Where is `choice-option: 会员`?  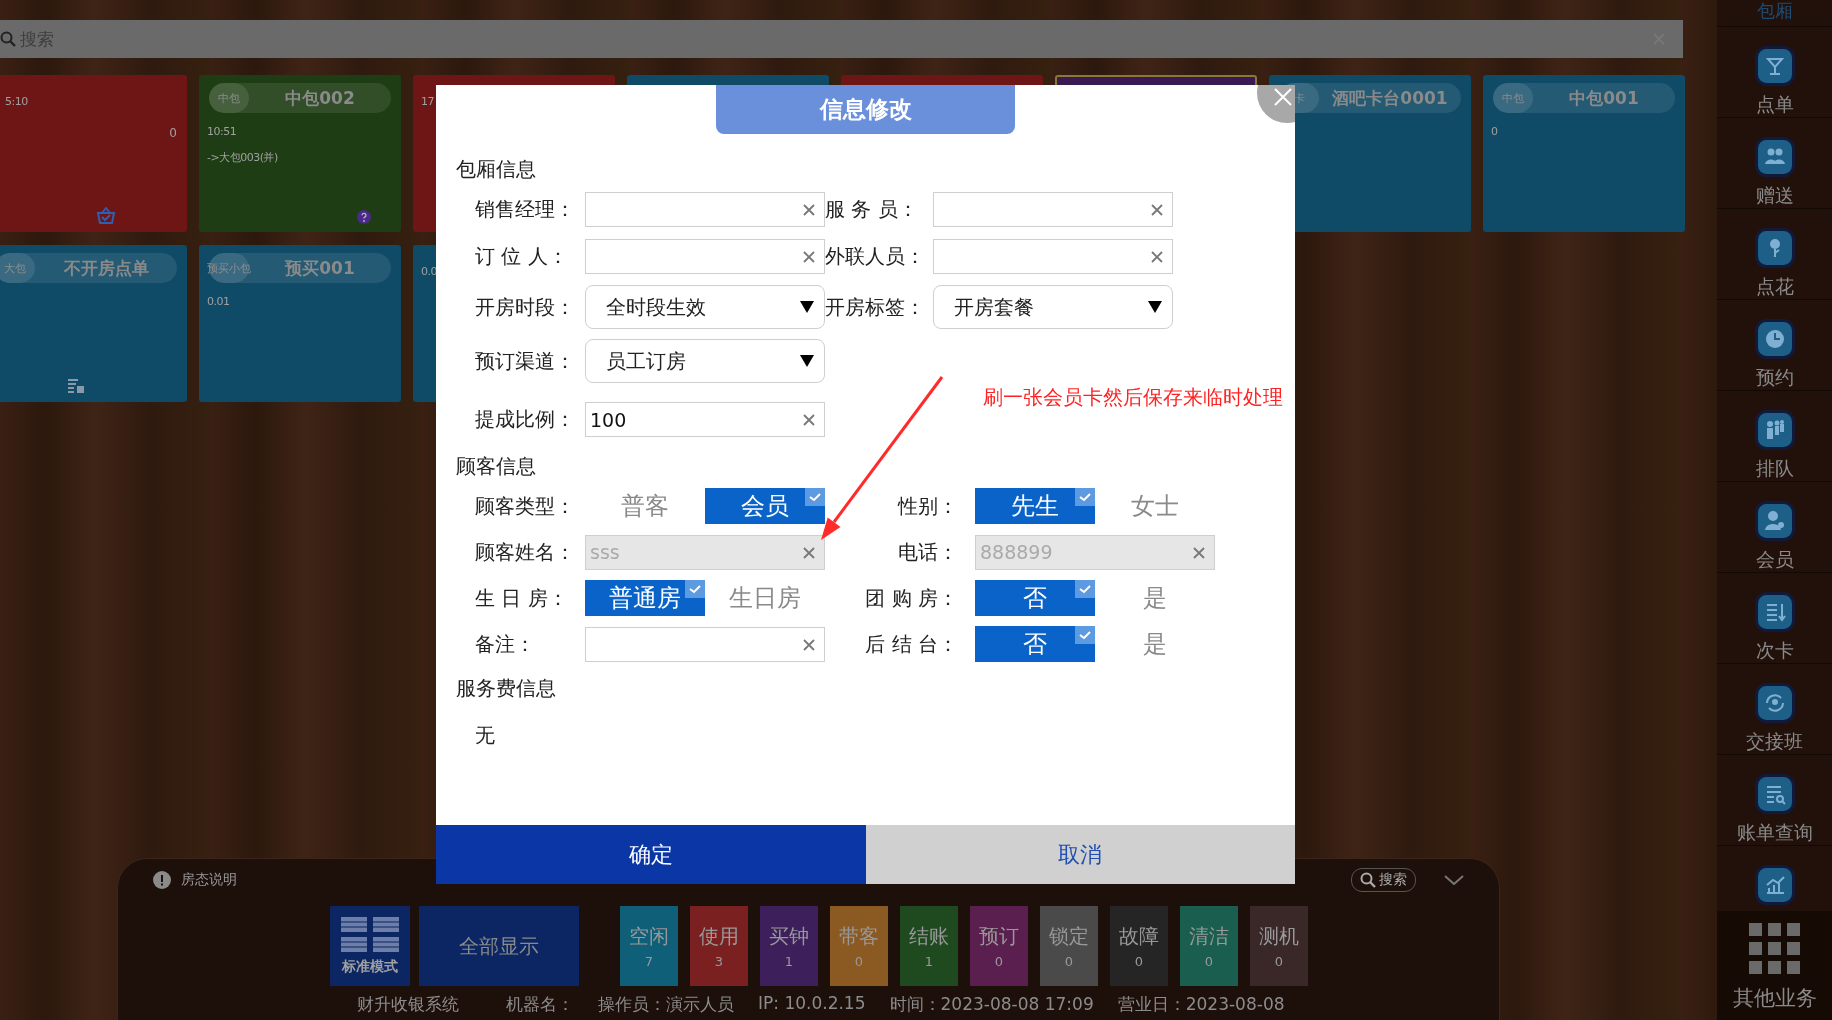
choice-option: 会员 is located at coordinates (765, 506).